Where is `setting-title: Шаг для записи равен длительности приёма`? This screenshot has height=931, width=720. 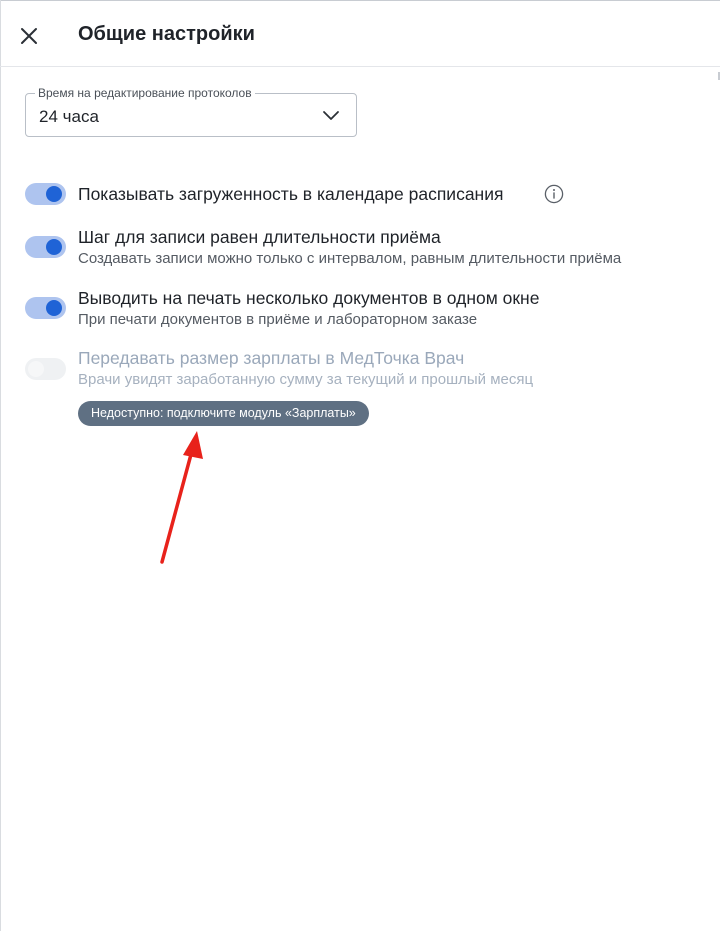 setting-title: Шаг для записи равен длительности приёма is located at coordinates (259, 237).